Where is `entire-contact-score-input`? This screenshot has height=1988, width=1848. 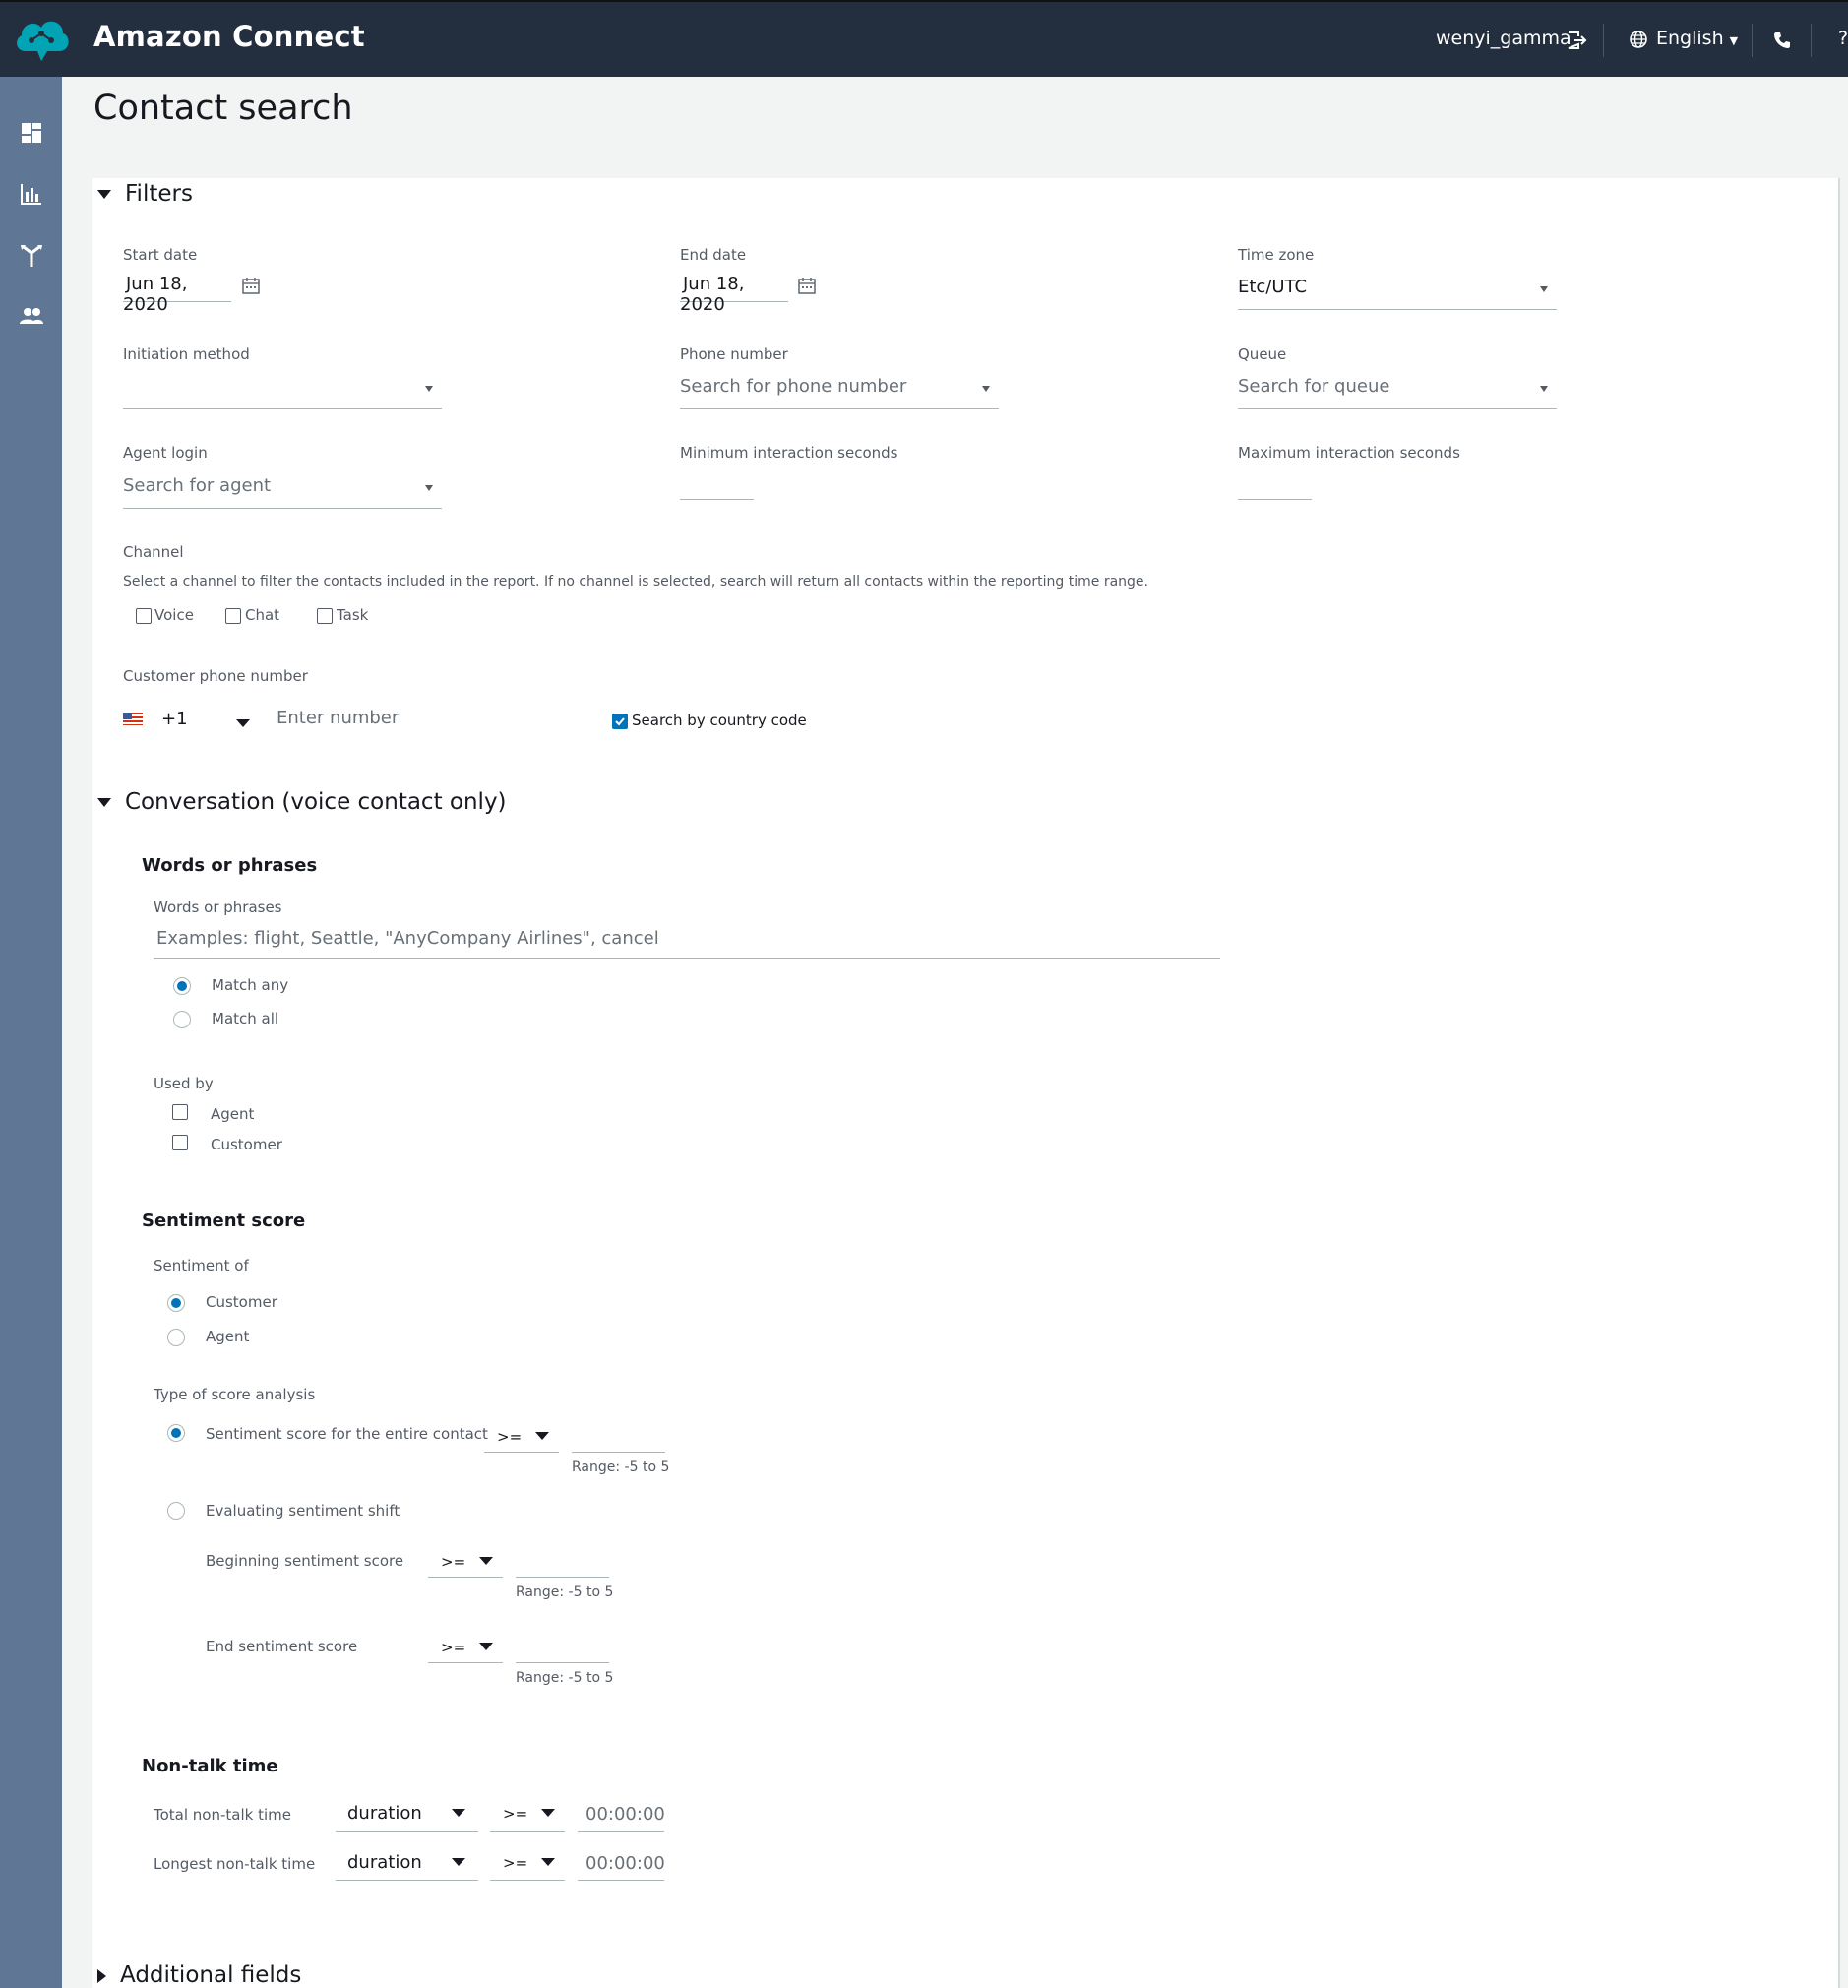 entire-contact-score-input is located at coordinates (618, 1437).